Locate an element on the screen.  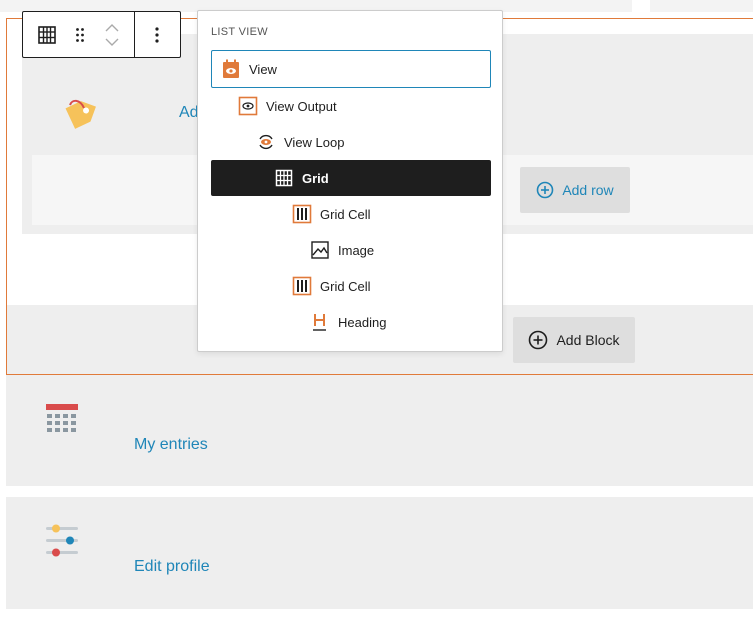
list-item-view-loop: View Loop is located at coordinates (351, 142).